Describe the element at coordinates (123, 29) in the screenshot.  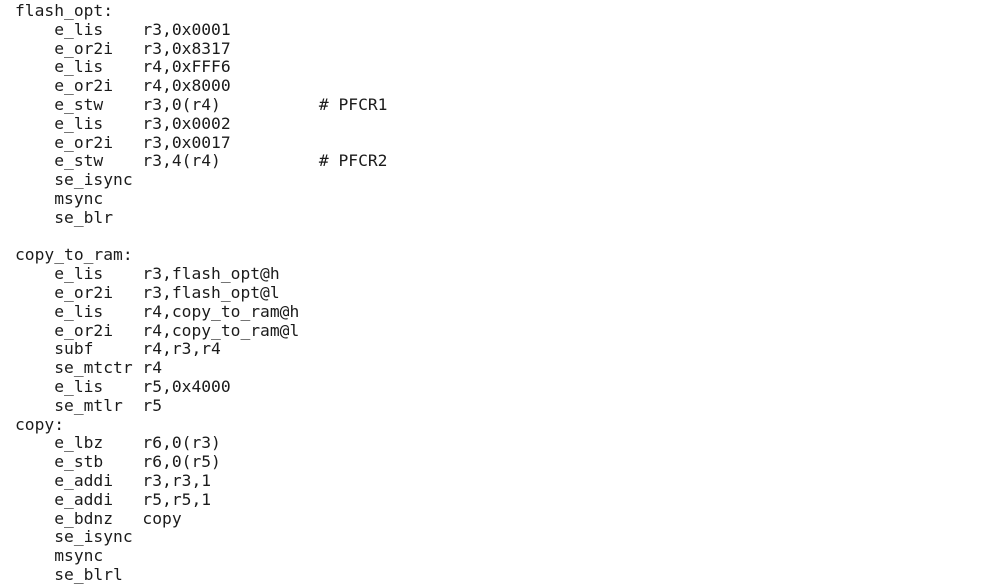
I see `code-line: e_lis r3,0x0001` at that location.